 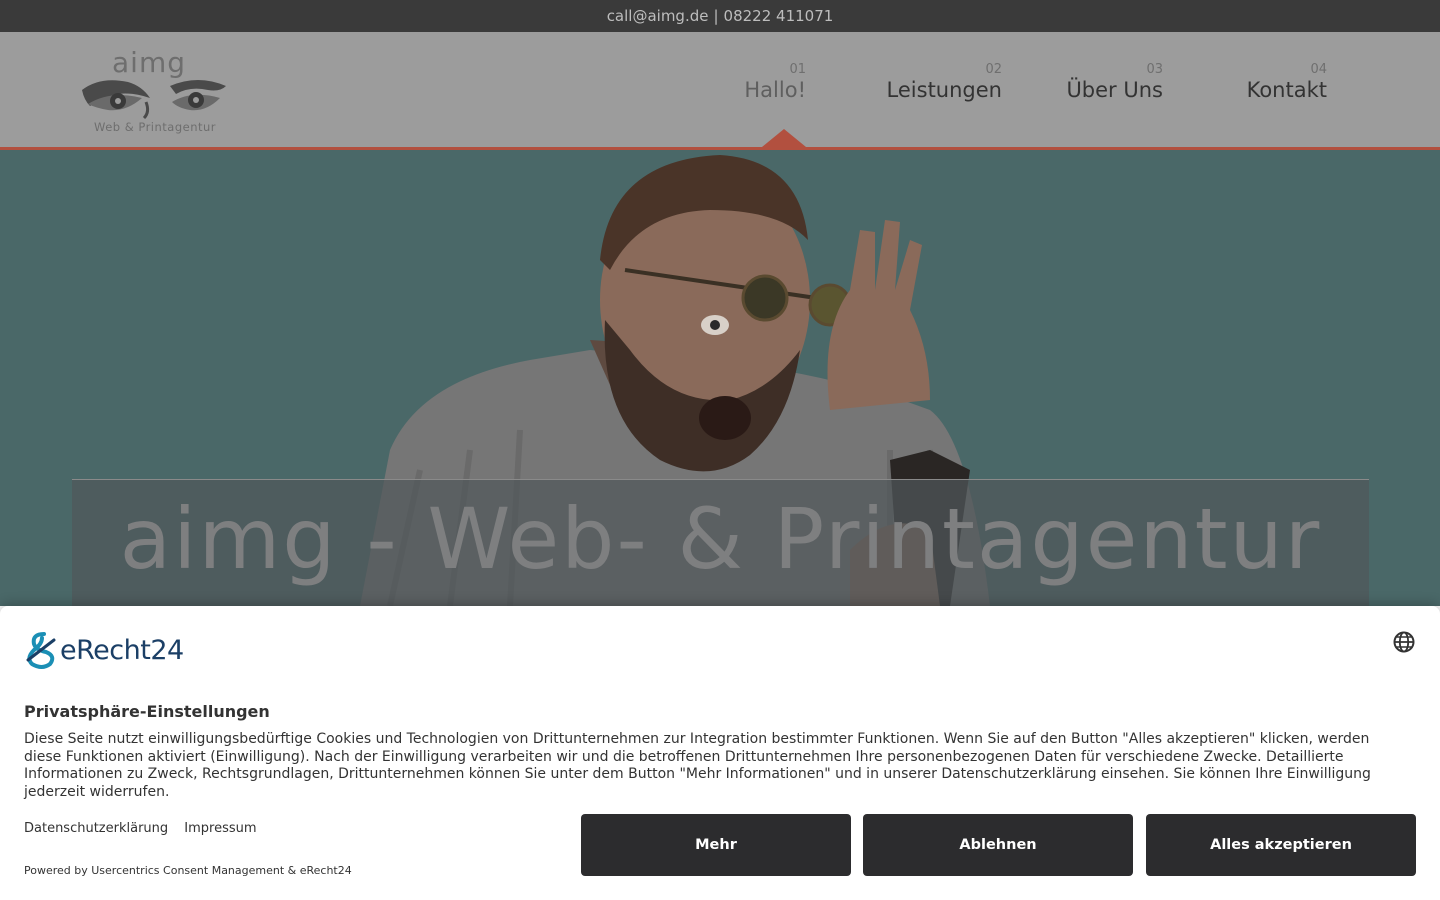 I want to click on nav-label: Kontakt, so click(x=1286, y=90).